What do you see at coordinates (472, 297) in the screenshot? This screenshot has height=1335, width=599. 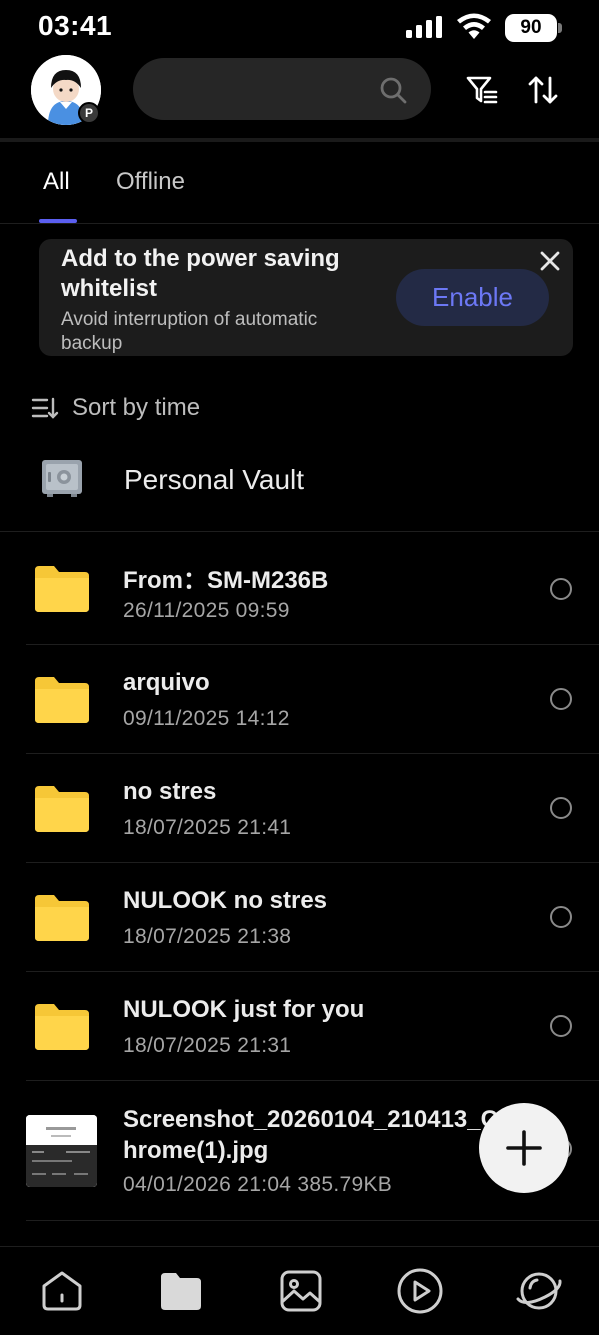 I see `enable-button: Enable` at bounding box center [472, 297].